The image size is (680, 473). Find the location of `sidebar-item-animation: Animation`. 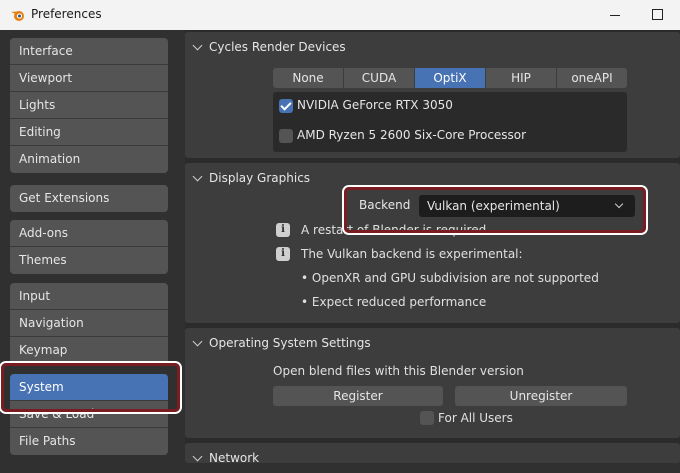

sidebar-item-animation: Animation is located at coordinates (89, 159).